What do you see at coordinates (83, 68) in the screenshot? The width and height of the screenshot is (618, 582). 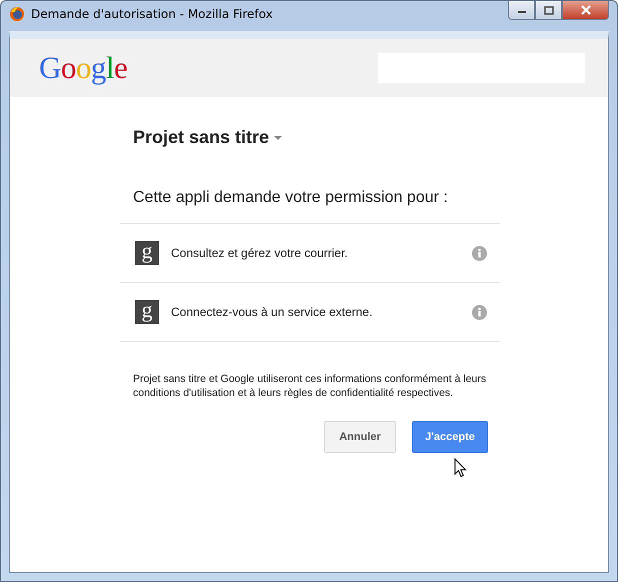 I see `logo: Google` at bounding box center [83, 68].